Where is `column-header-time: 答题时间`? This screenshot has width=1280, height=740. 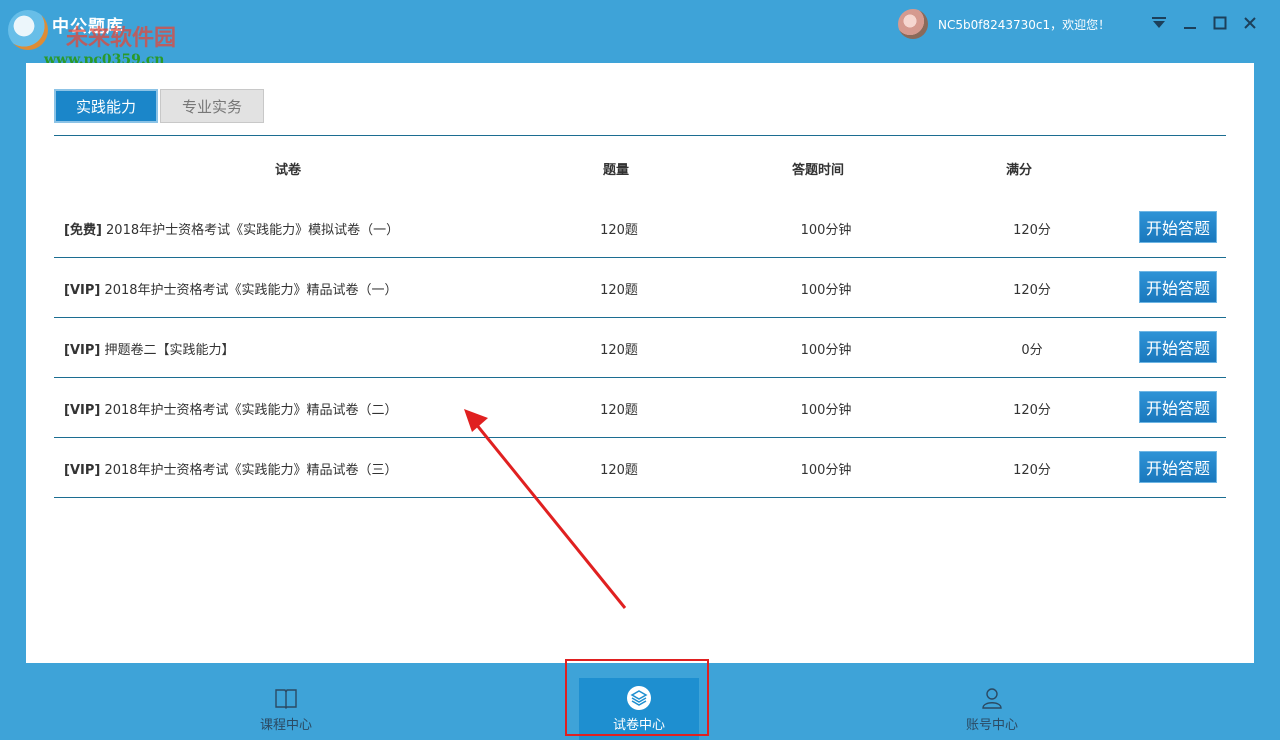
column-header-time: 答题时间 is located at coordinates (818, 170).